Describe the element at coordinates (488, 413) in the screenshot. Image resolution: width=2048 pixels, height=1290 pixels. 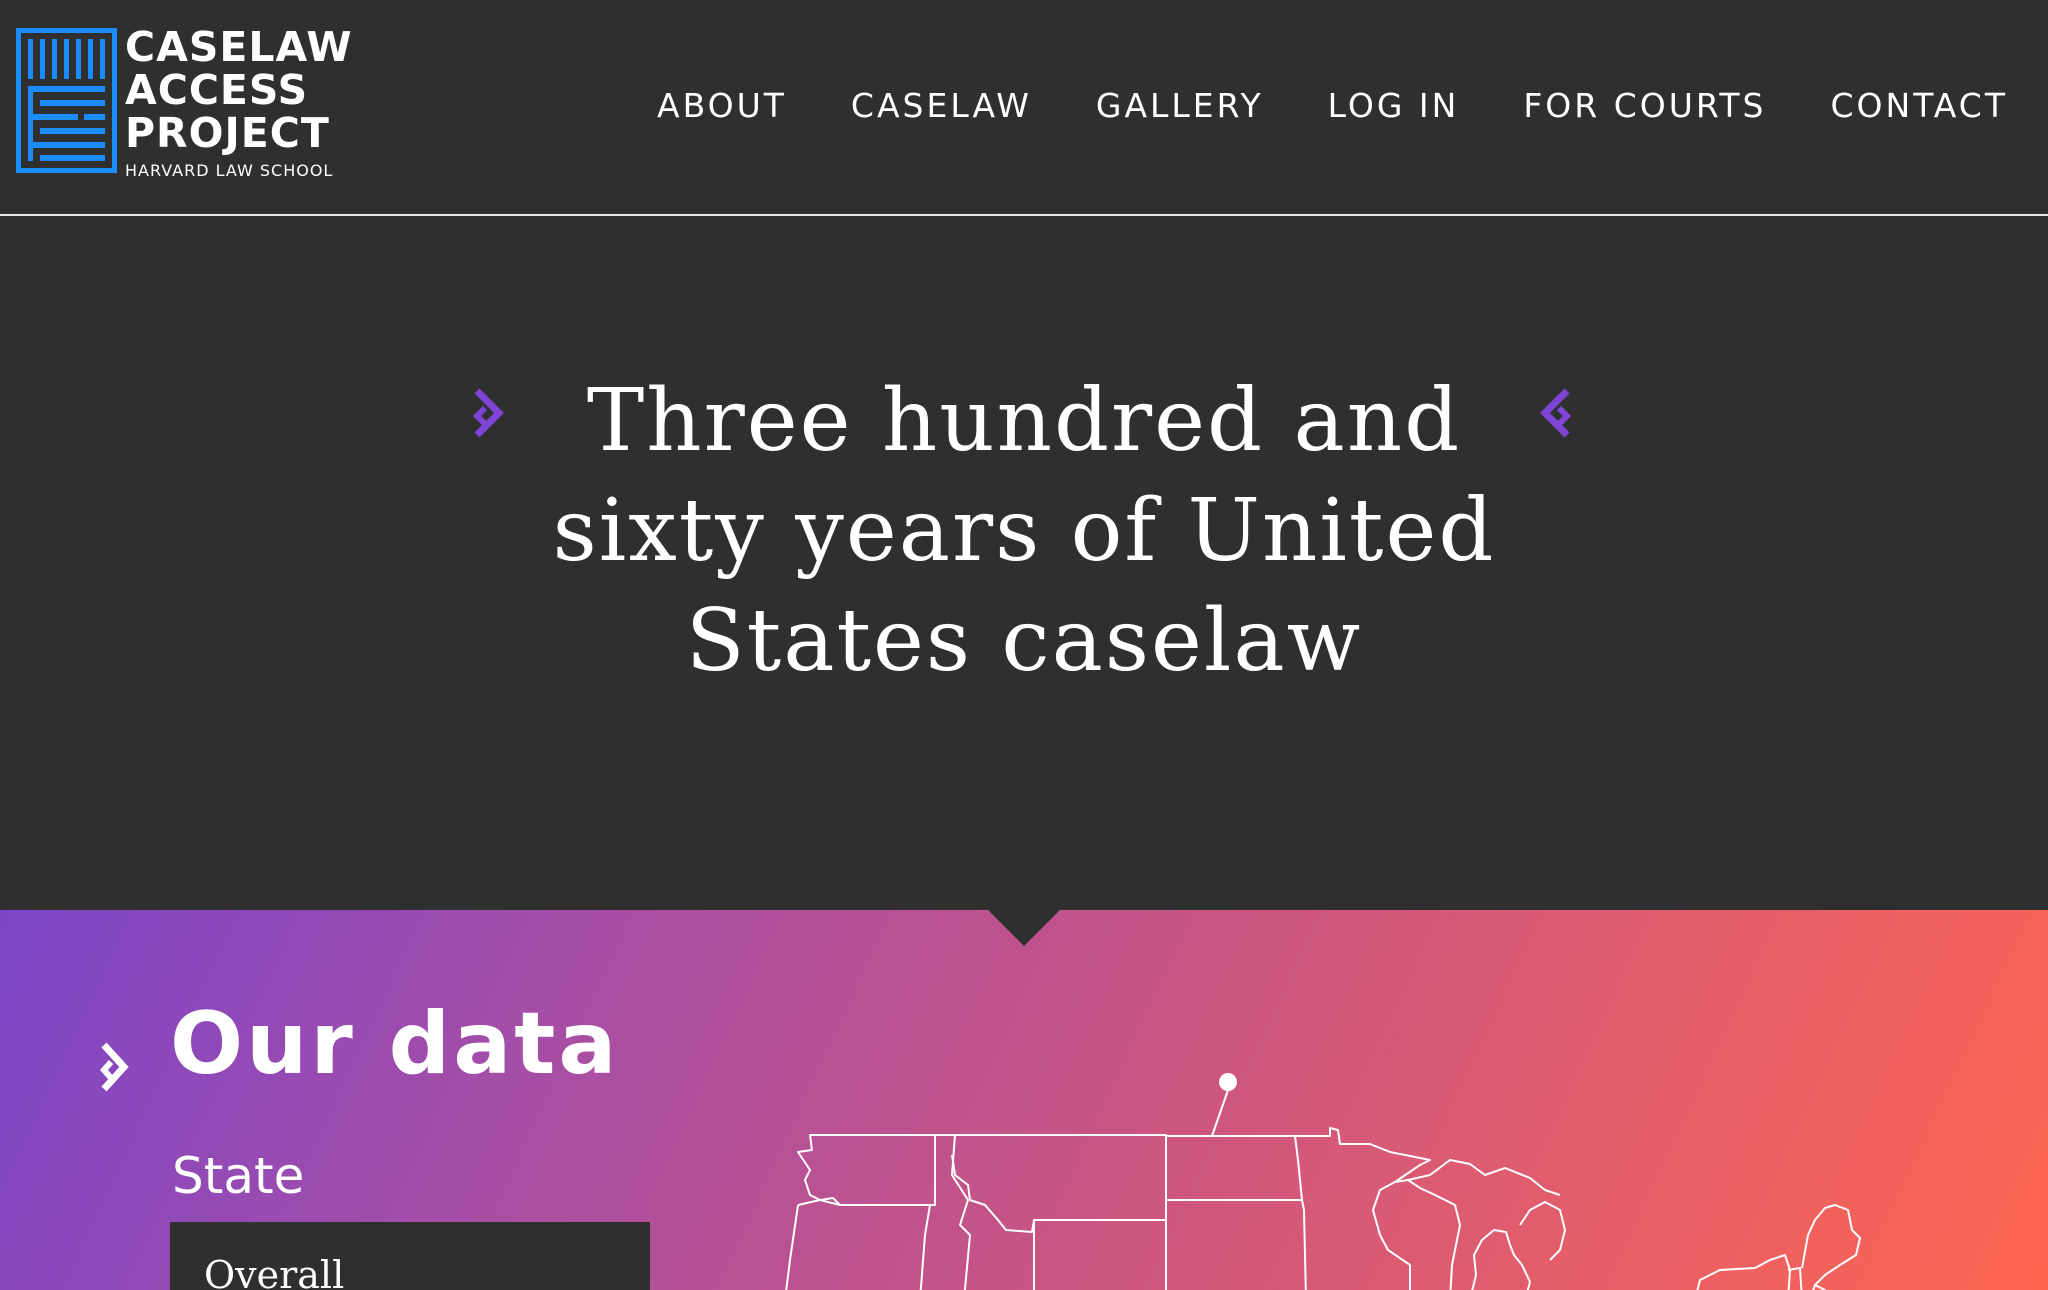
I see `bracket-left-icon` at that location.